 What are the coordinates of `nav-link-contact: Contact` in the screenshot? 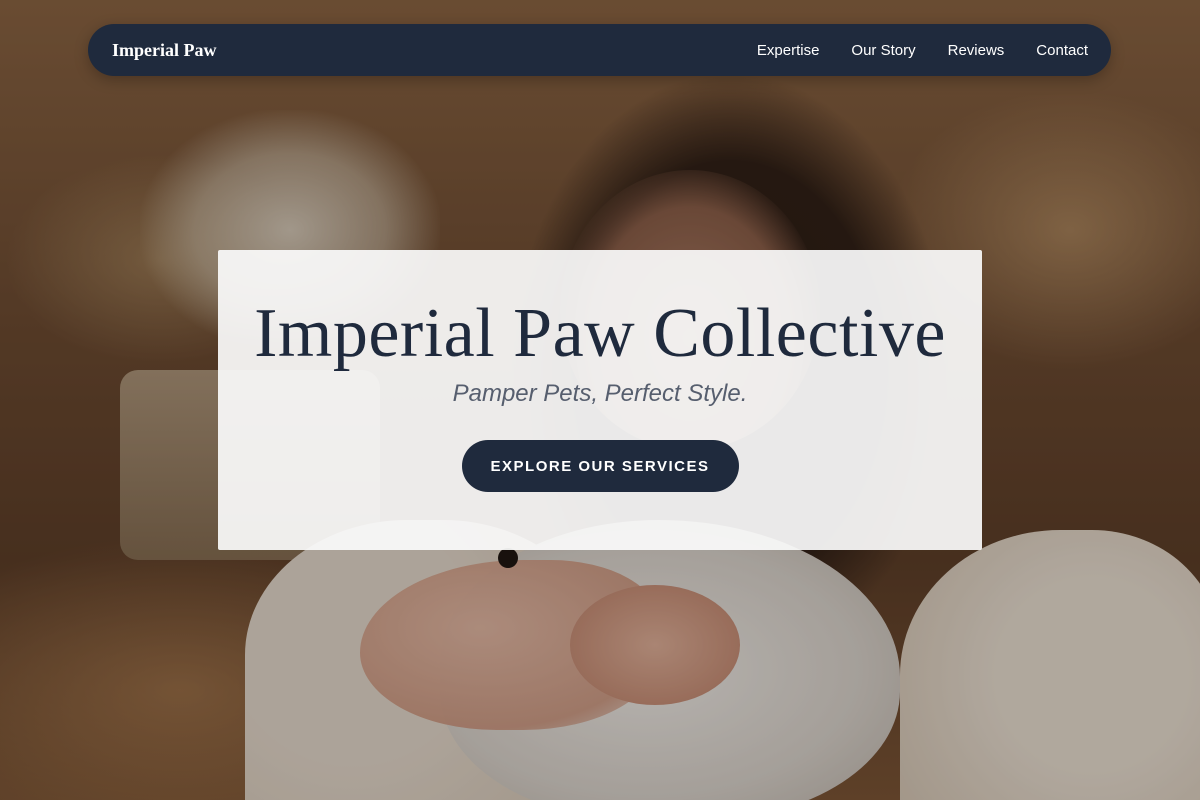 It's located at (1062, 50).